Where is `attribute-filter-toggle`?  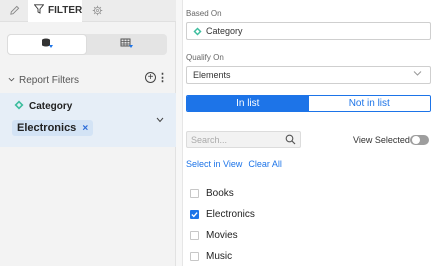 attribute-filter-toggle is located at coordinates (47, 44).